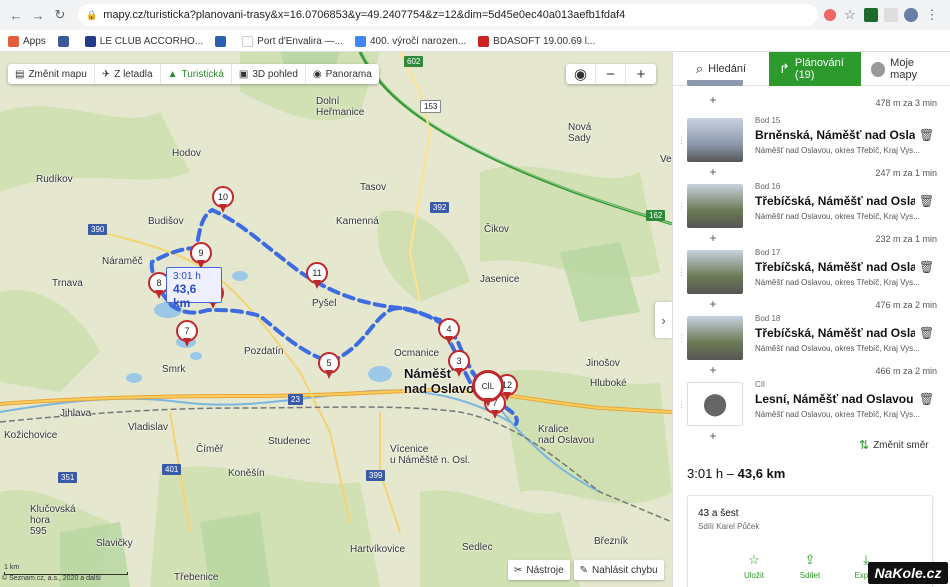  I want to click on place-label: Kamenná, so click(357, 221).